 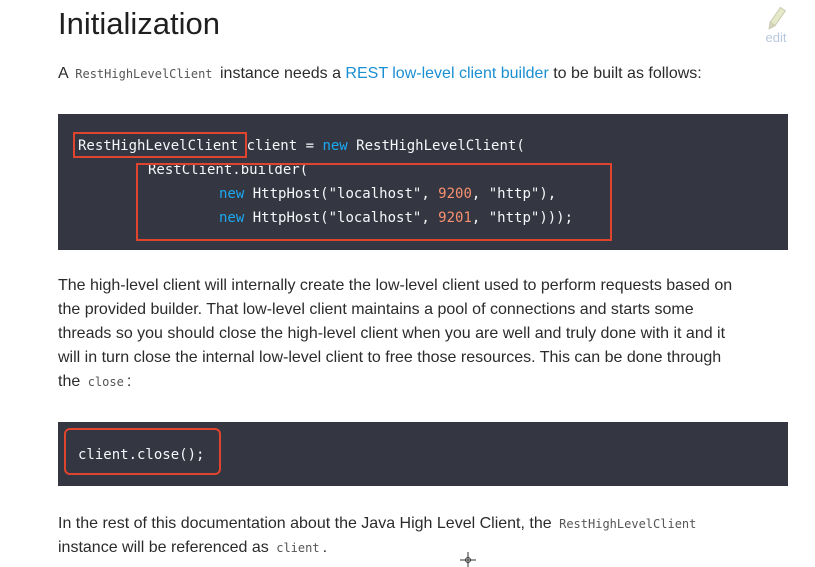 I want to click on body-line-5: the close:, so click(x=424, y=382).